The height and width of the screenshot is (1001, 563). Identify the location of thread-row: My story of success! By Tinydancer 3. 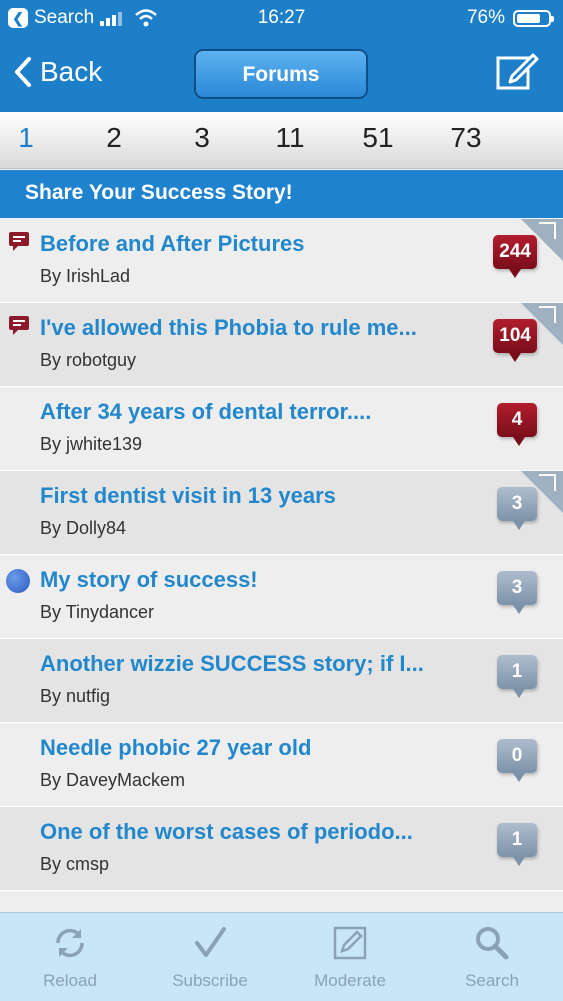
(281, 597).